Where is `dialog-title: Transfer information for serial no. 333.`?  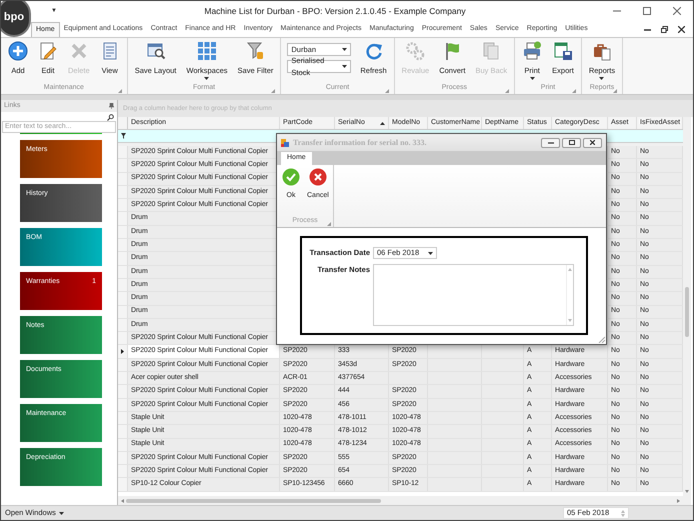
dialog-title: Transfer information for serial no. 333. is located at coordinates (360, 142).